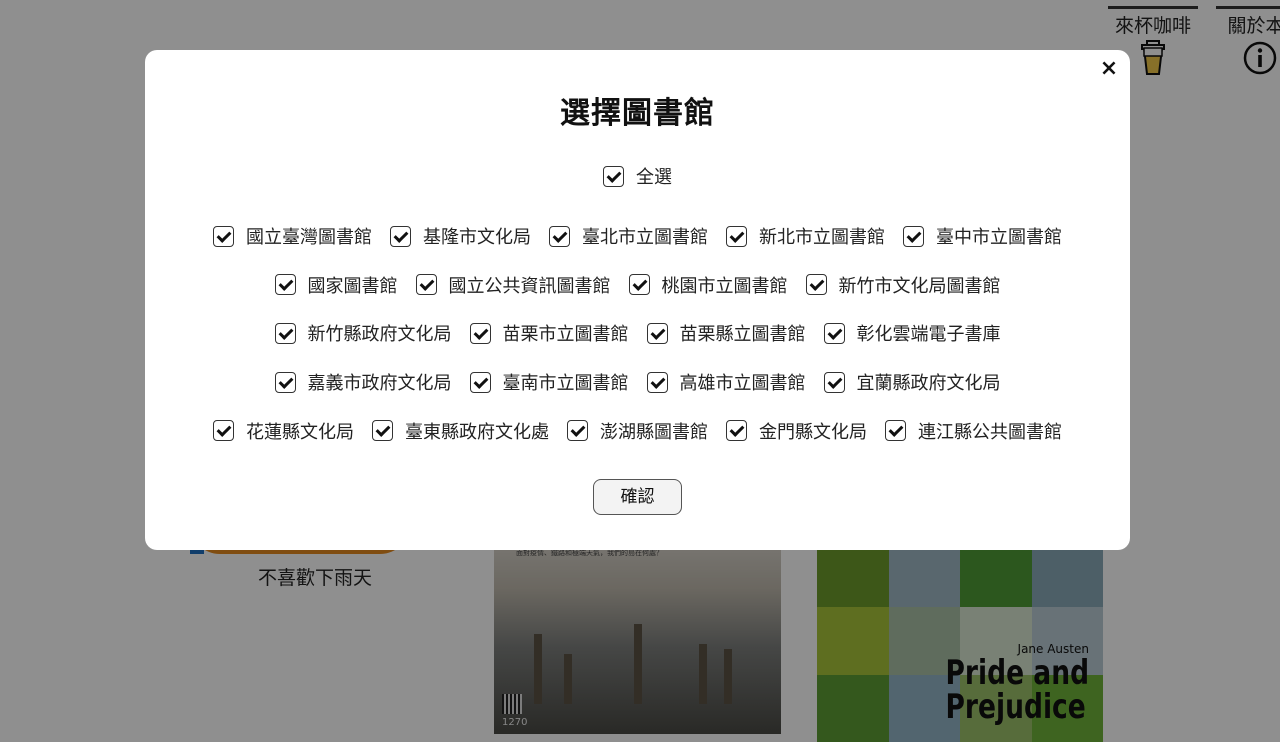  I want to click on library-row: 國立臺灣圖書館 基隆市文化局 臺北市立圖書館 新北市立圖書館 臺中市立圖書館, so click(637, 236).